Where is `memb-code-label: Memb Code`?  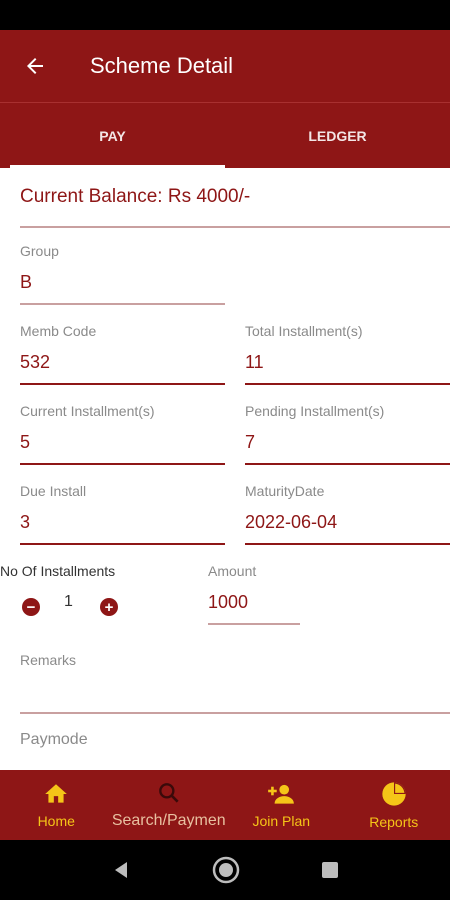
memb-code-label: Memb Code is located at coordinates (58, 331).